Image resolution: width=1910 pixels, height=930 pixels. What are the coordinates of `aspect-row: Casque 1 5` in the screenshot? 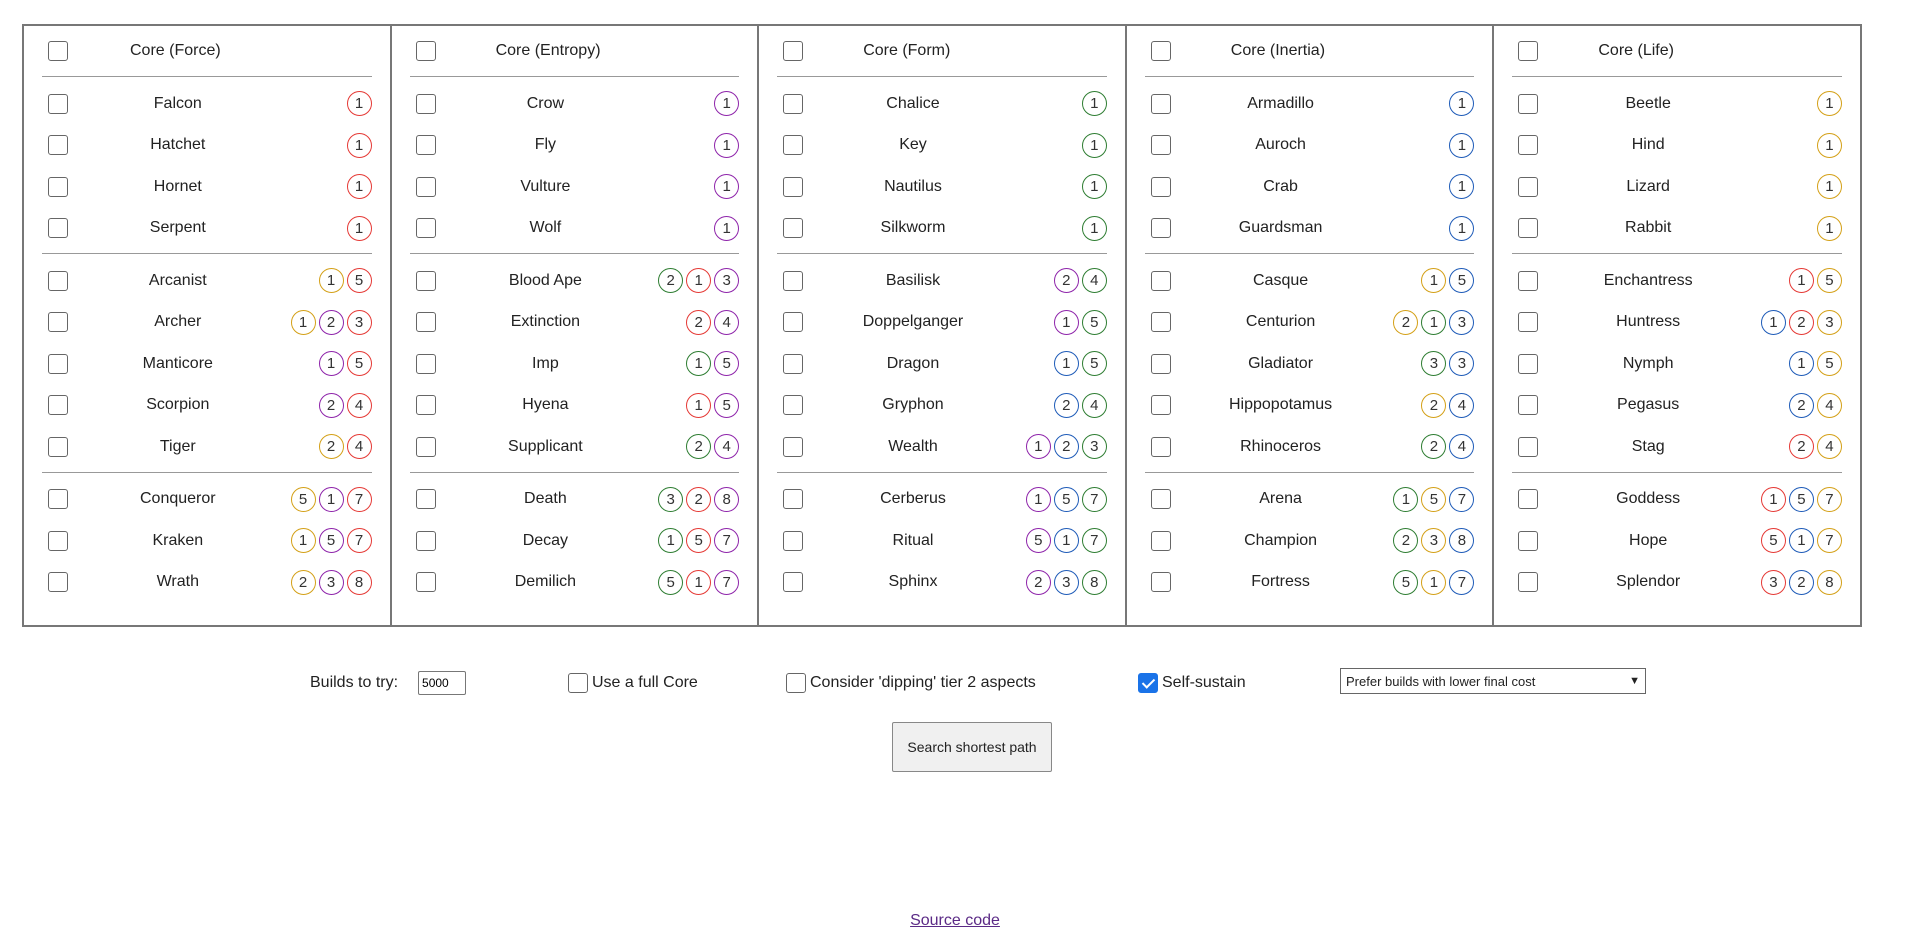 It's located at (1310, 281).